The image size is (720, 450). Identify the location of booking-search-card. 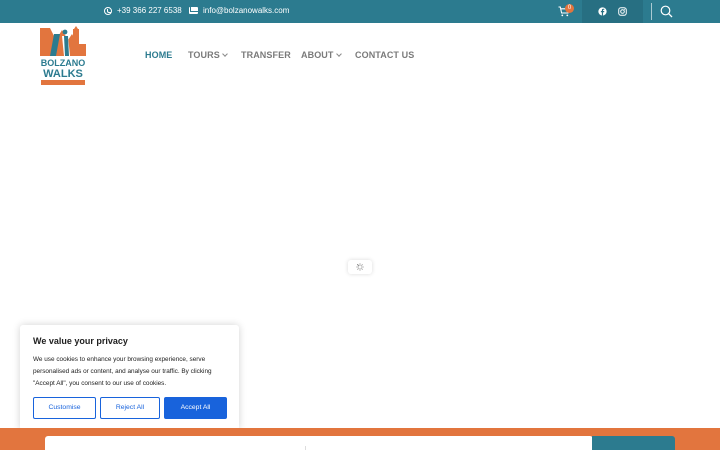
(319, 443).